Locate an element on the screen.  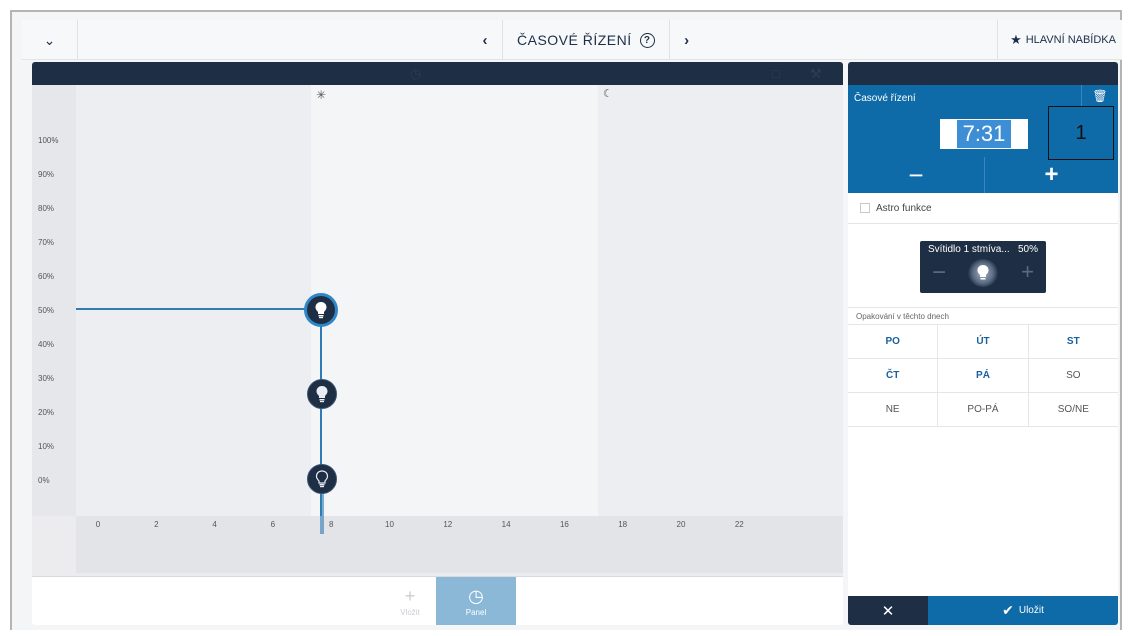
y-axis-column is located at coordinates (54, 300).